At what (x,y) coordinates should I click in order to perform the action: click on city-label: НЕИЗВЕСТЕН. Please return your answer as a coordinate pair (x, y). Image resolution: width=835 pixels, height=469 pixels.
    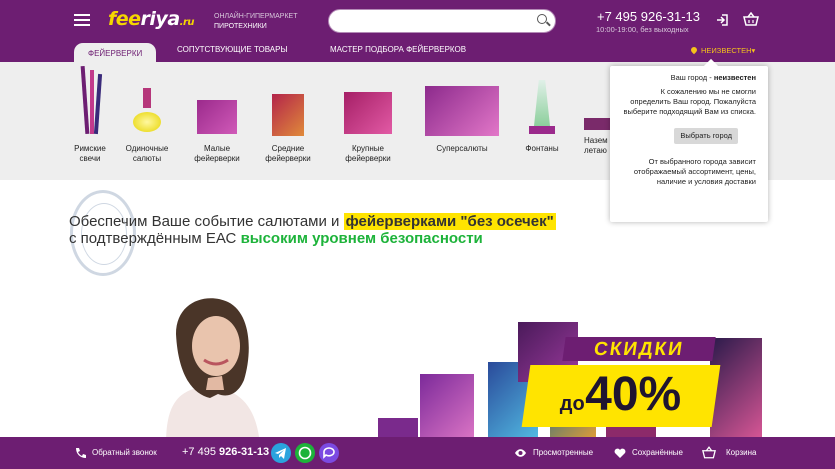
    Looking at the image, I should click on (726, 50).